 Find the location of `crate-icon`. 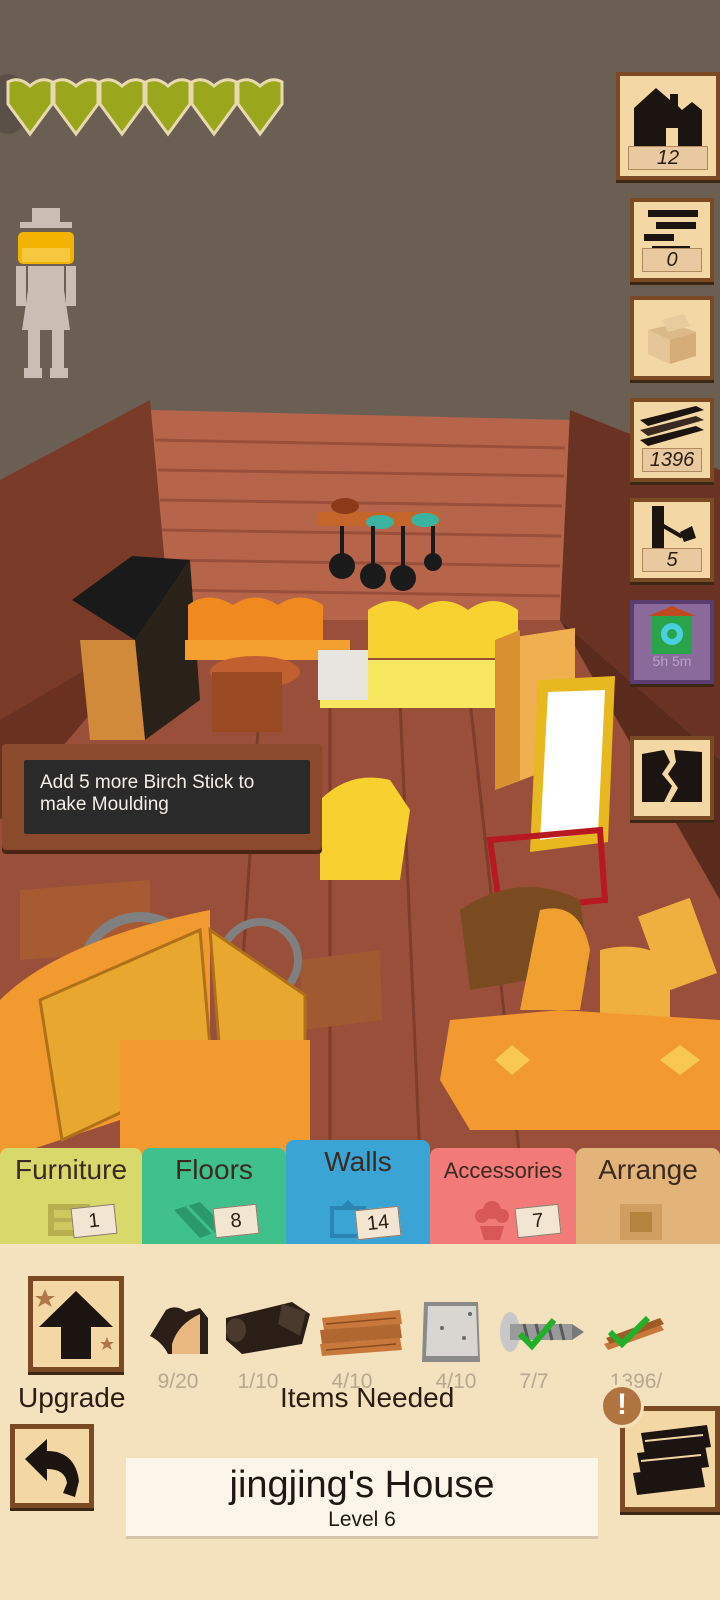

crate-icon is located at coordinates (672, 339).